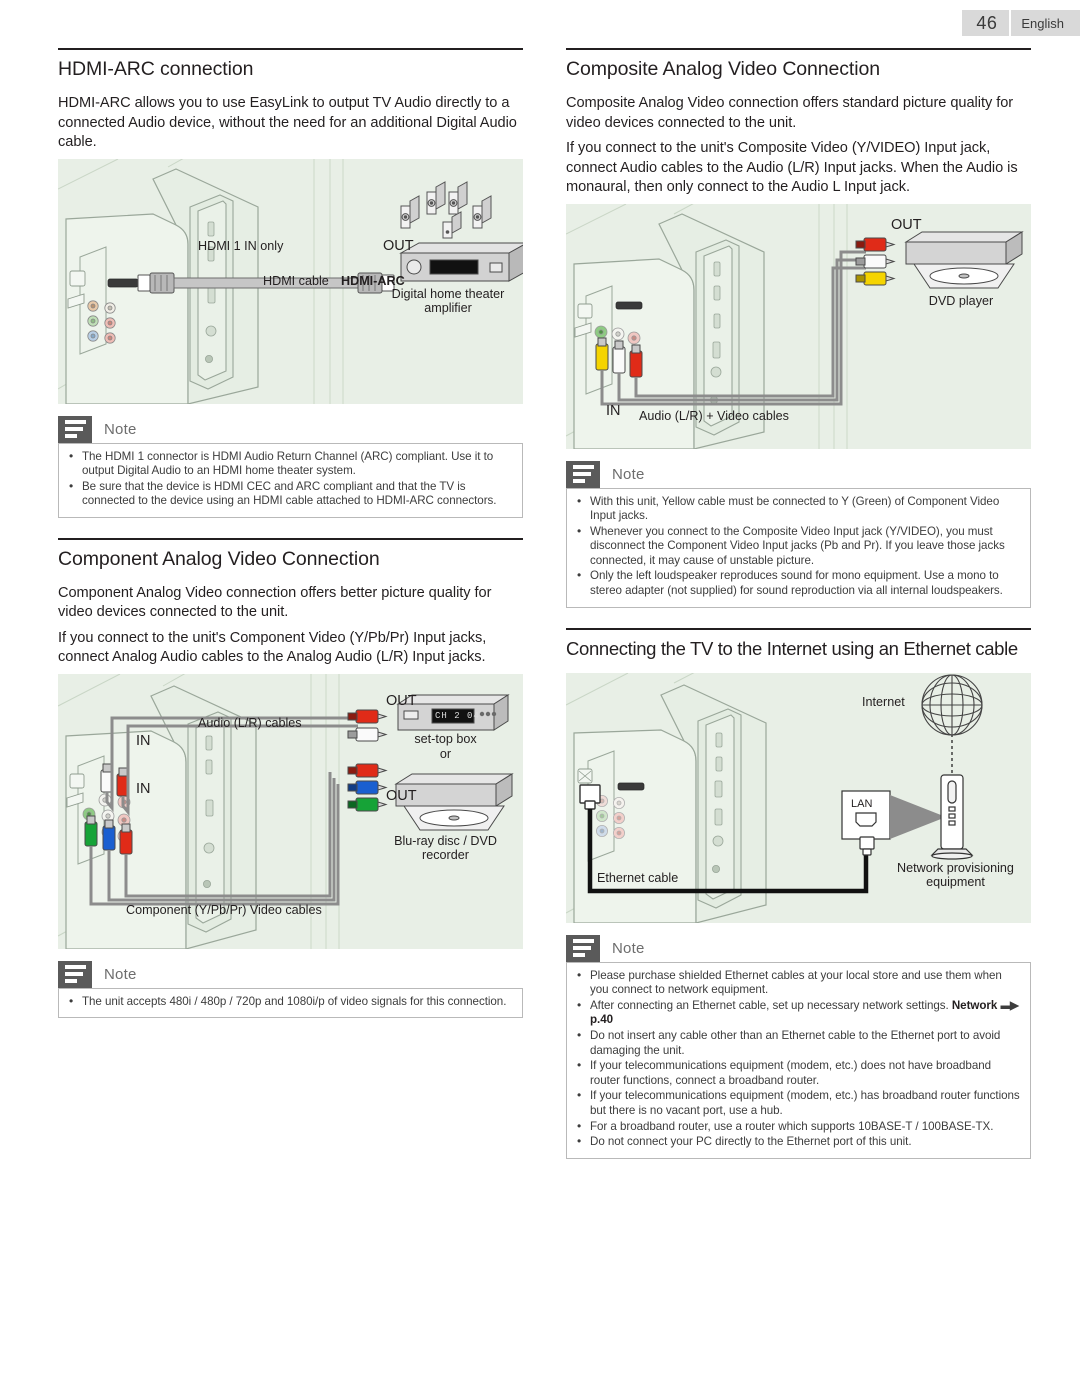  I want to click on label-hdmi-arc: HDMI-ARC, so click(373, 280).